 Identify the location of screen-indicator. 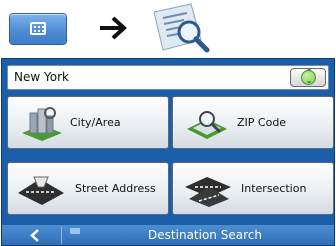
(75, 231).